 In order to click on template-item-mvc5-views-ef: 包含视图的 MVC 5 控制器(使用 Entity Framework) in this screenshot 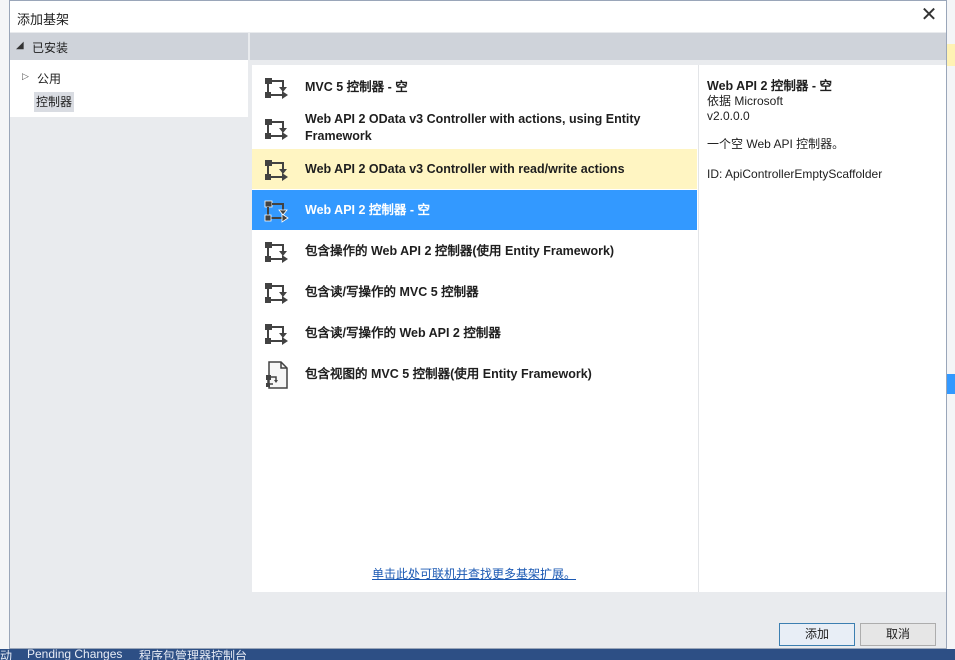, I will do `click(474, 374)`.